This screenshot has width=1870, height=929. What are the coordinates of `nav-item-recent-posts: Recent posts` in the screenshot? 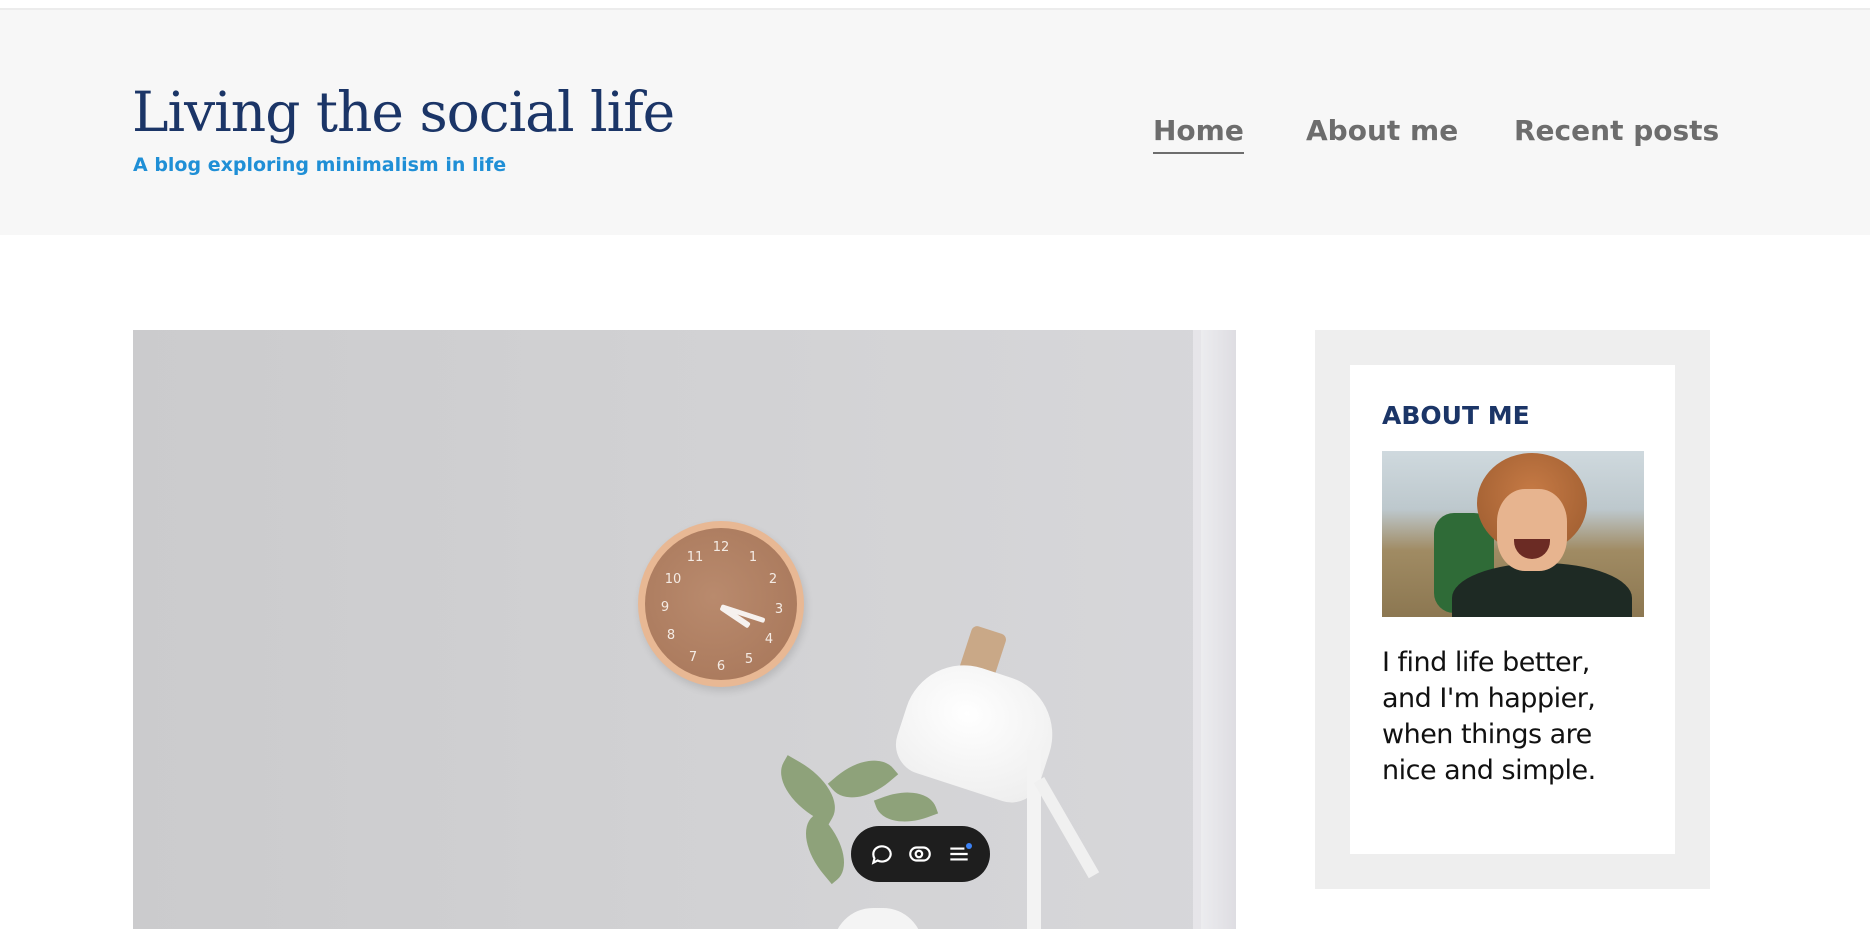 It's located at (1616, 133).